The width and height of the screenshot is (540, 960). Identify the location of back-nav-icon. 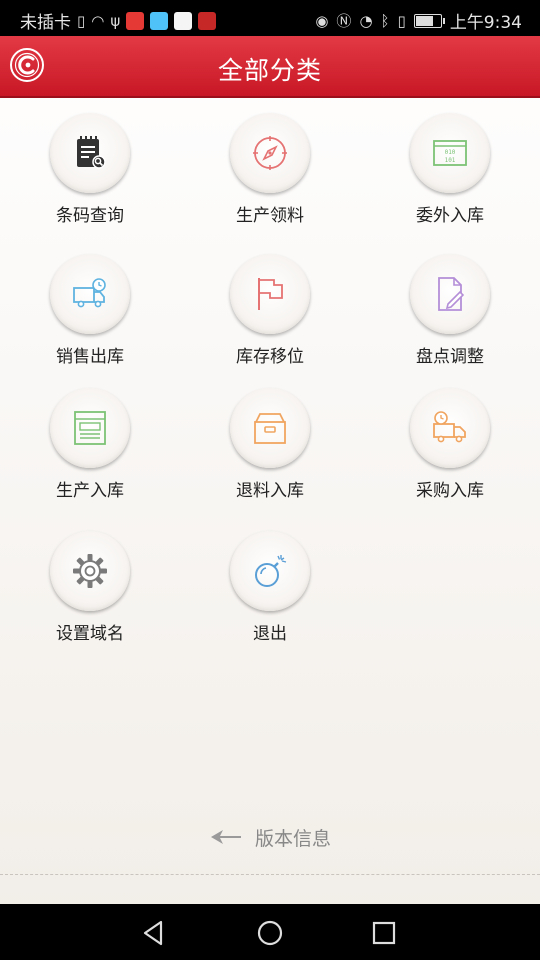
(154, 933).